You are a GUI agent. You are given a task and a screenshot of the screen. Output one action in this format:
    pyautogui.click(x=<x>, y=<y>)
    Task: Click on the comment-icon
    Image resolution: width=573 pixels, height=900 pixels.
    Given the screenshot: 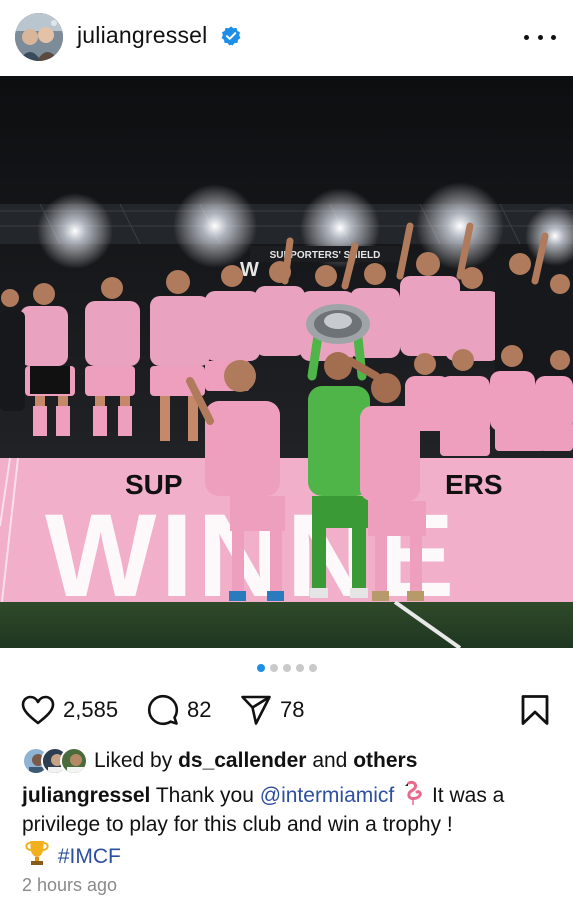 What is the action you would take?
    pyautogui.click(x=163, y=710)
    